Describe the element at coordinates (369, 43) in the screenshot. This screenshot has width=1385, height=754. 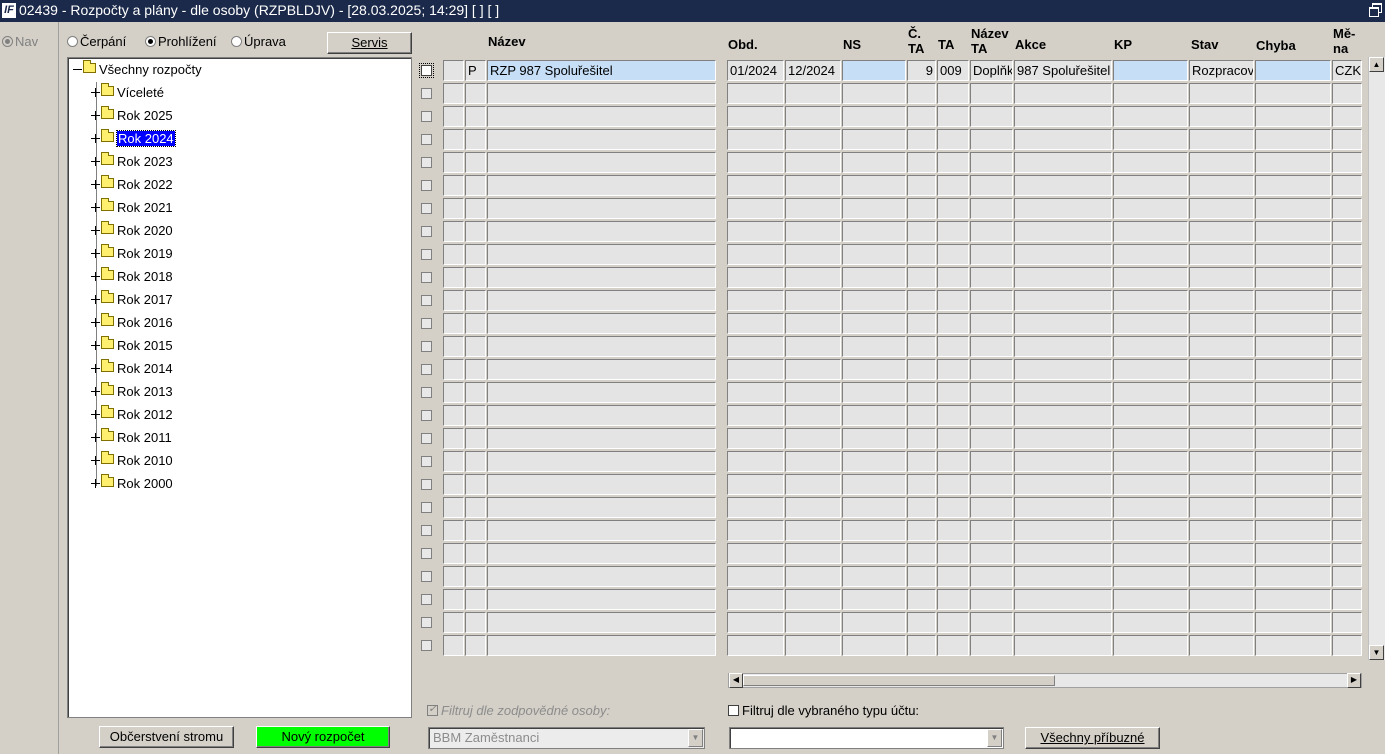
I see `servis-button: Servis` at that location.